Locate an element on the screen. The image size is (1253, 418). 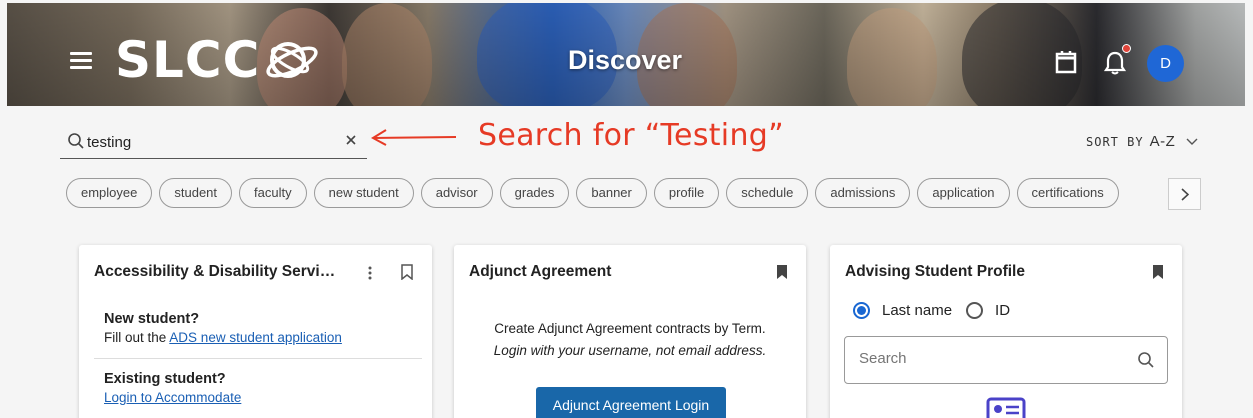
student-search-input is located at coordinates (989, 358).